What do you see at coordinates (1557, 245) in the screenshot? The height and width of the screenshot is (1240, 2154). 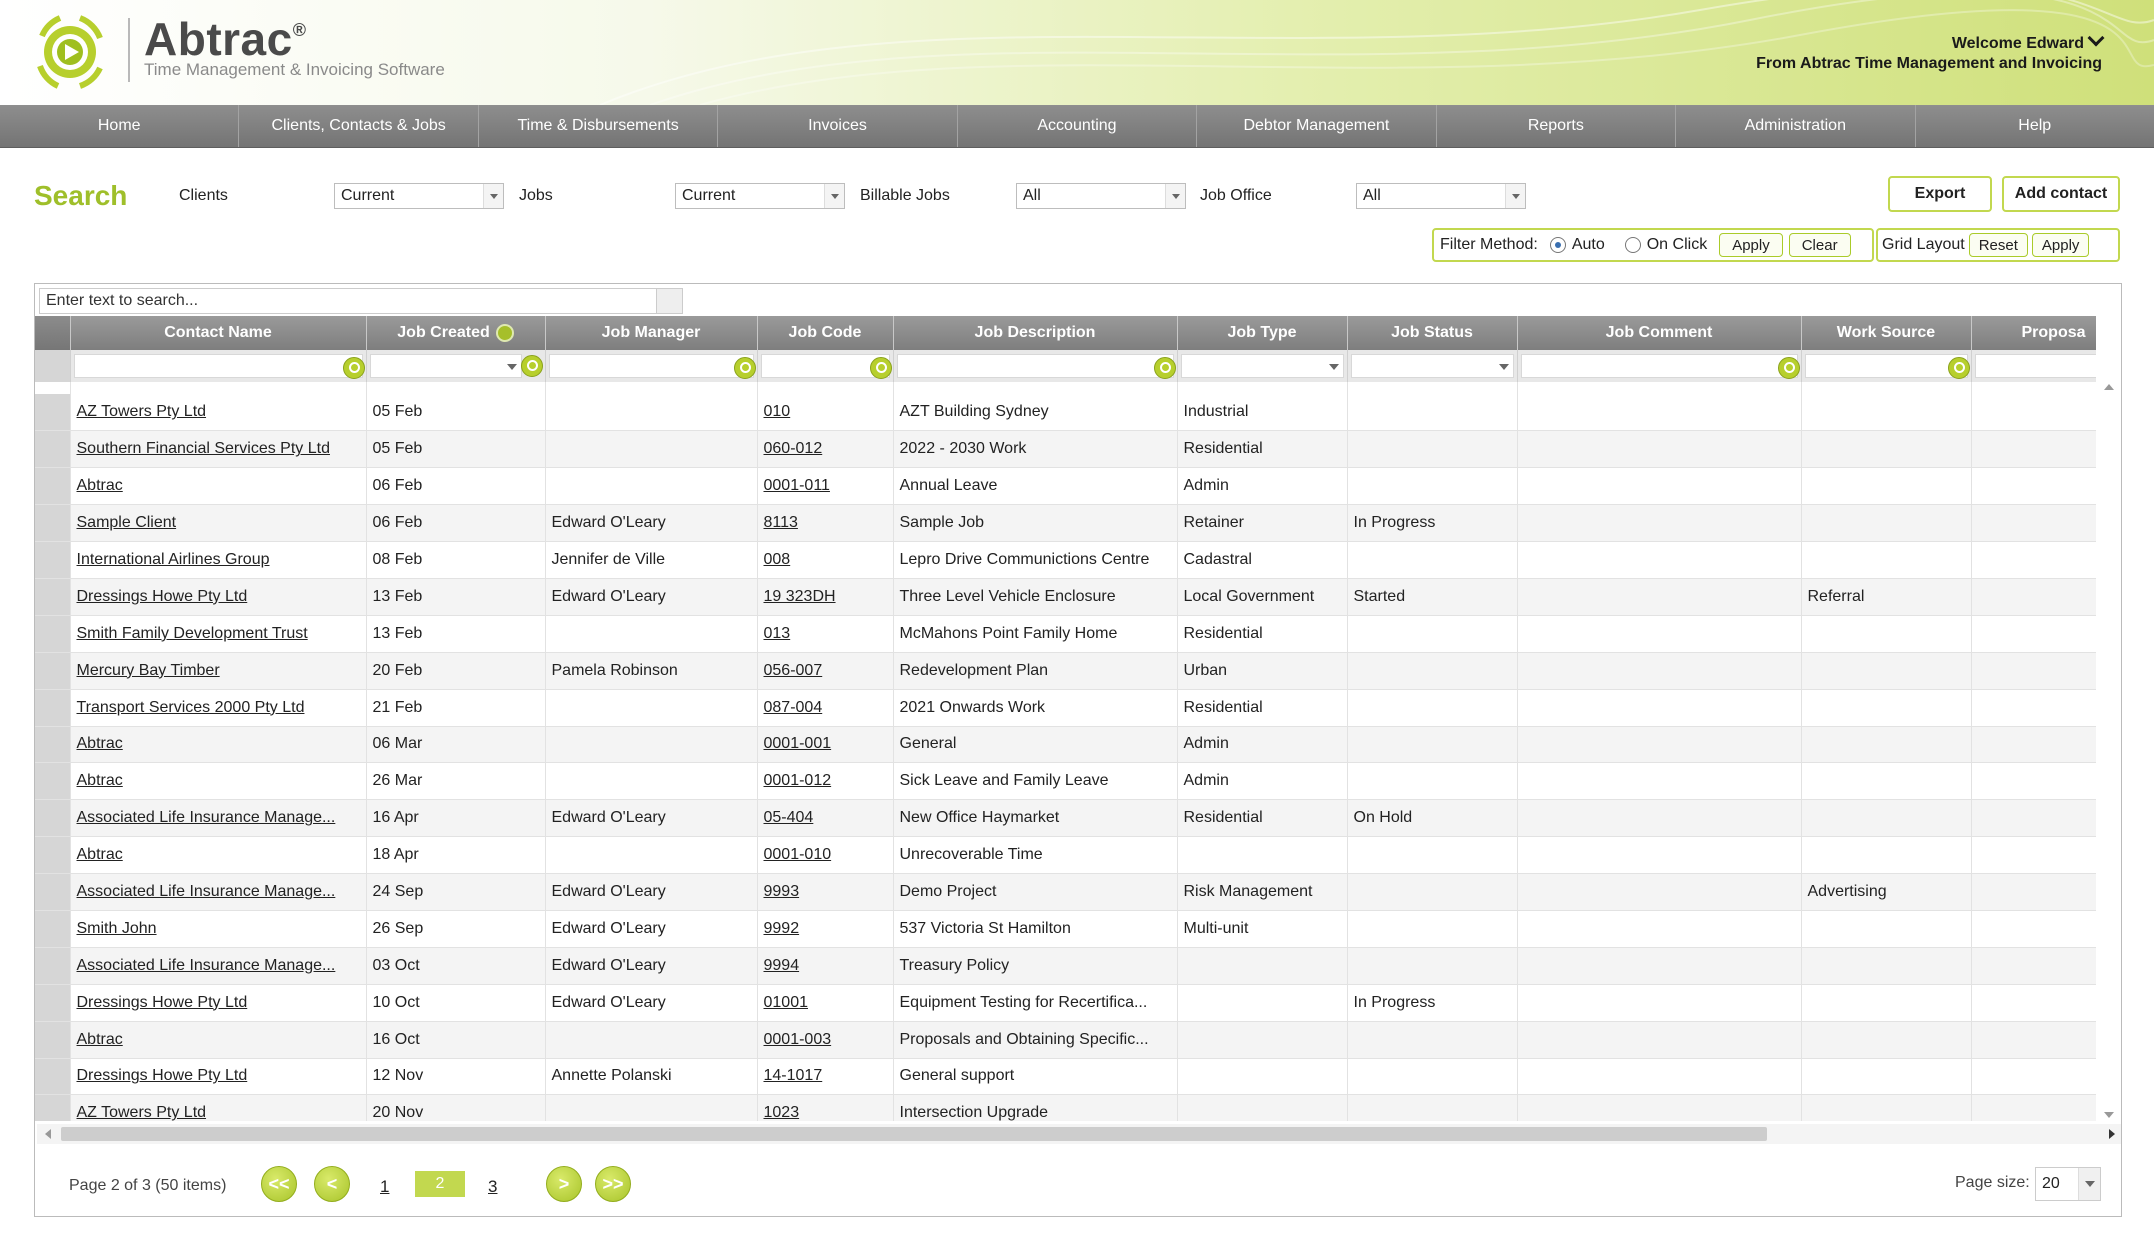 I see `filter-auto-radio` at bounding box center [1557, 245].